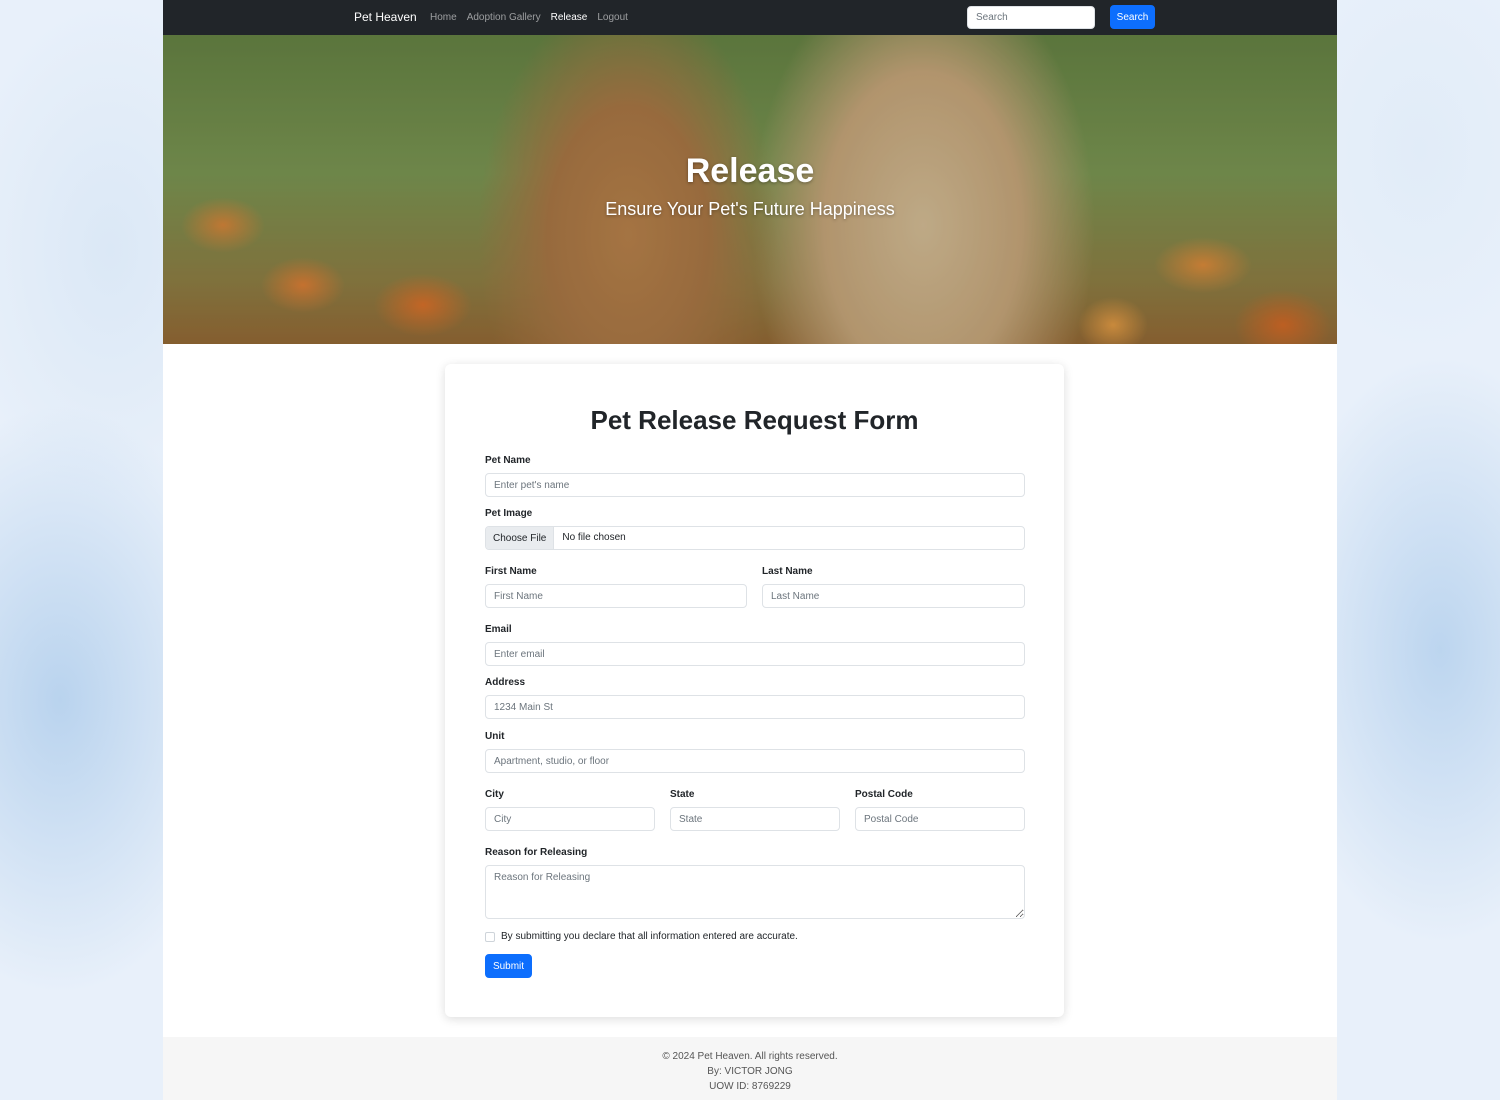 The width and height of the screenshot is (1500, 1100). I want to click on postal-code-input, so click(940, 819).